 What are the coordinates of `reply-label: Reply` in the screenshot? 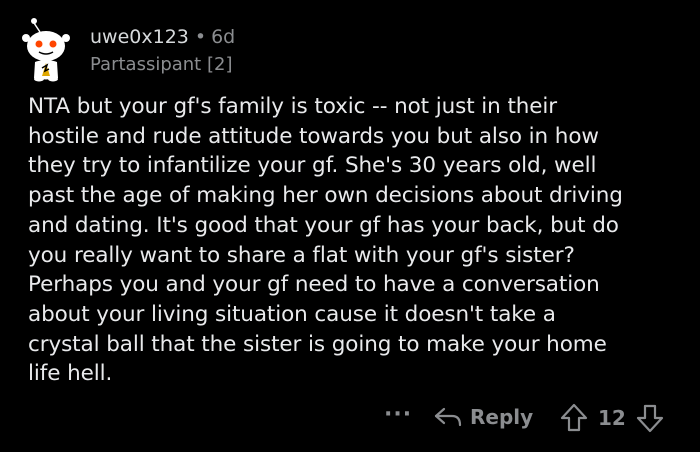 It's located at (502, 417).